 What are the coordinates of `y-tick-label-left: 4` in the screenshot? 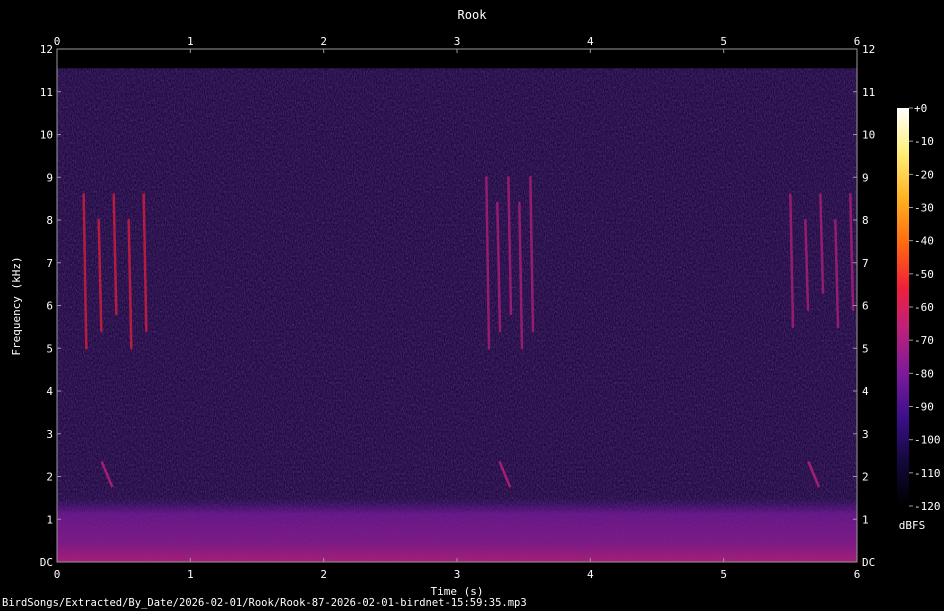 It's located at (49, 391).